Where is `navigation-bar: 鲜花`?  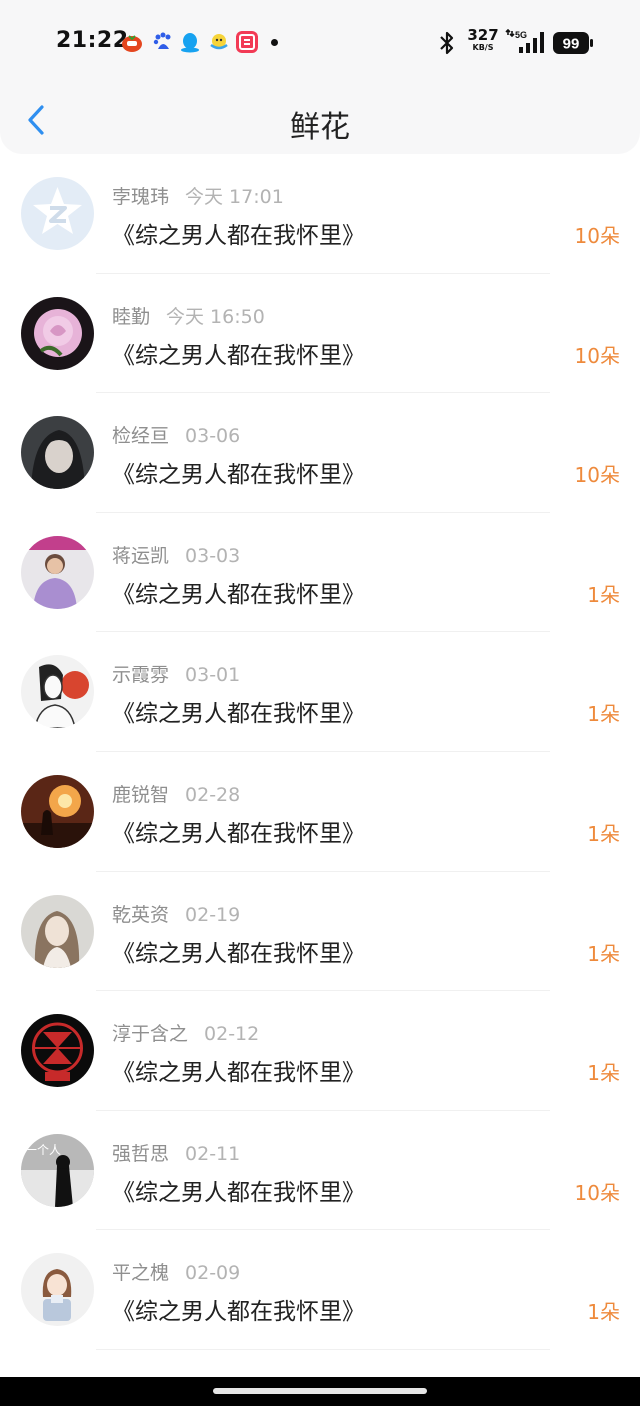
navigation-bar: 鲜花 is located at coordinates (320, 120).